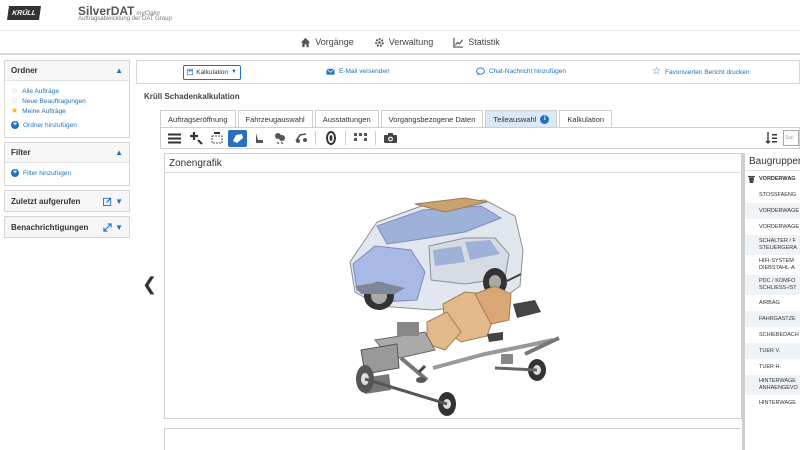  Describe the element at coordinates (212, 72) in the screenshot. I see `view-dropdown: Kalkulation ▼` at that location.